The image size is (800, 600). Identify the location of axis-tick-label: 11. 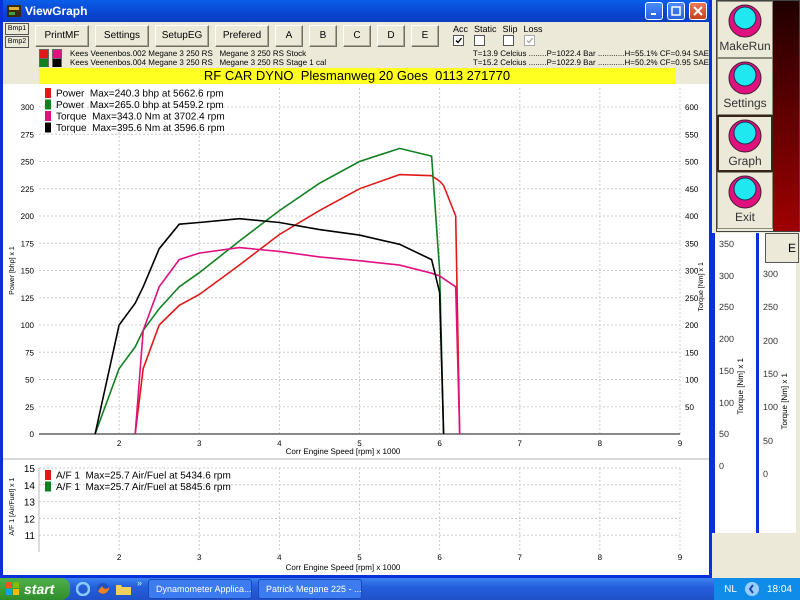
(29, 536).